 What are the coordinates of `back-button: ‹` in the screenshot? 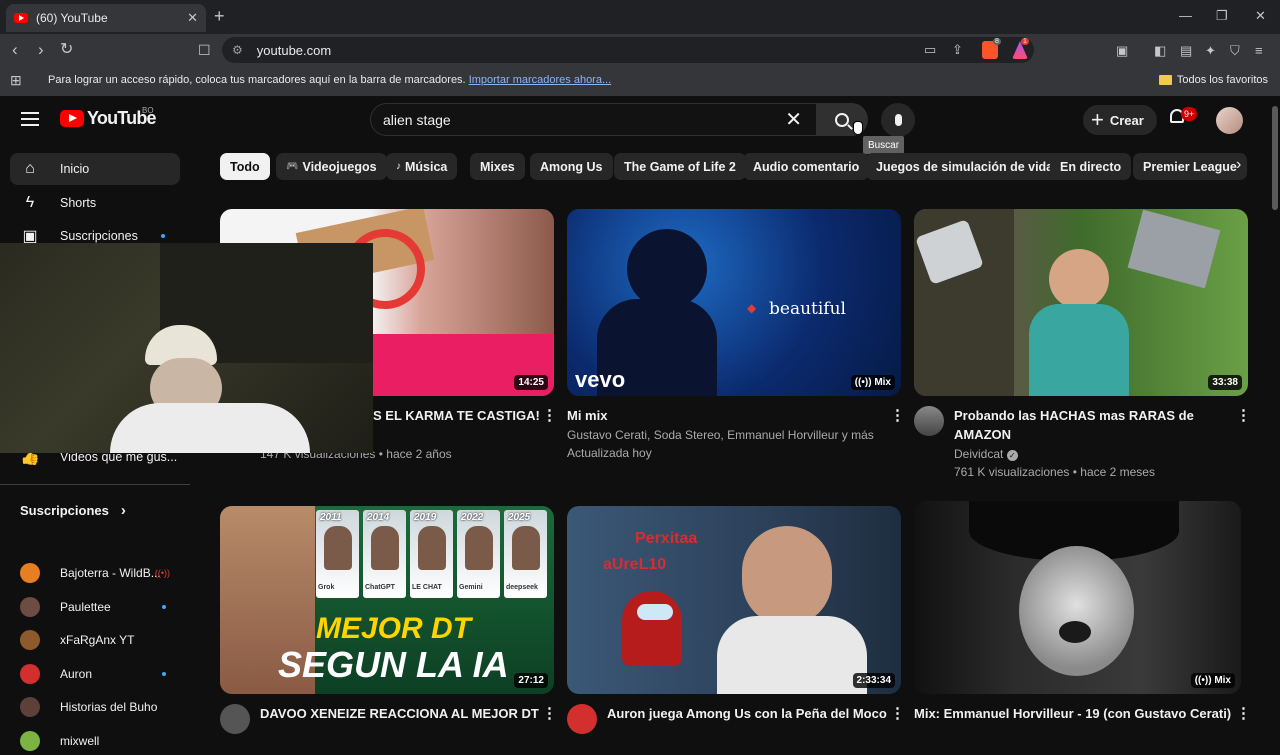 It's located at (15, 50).